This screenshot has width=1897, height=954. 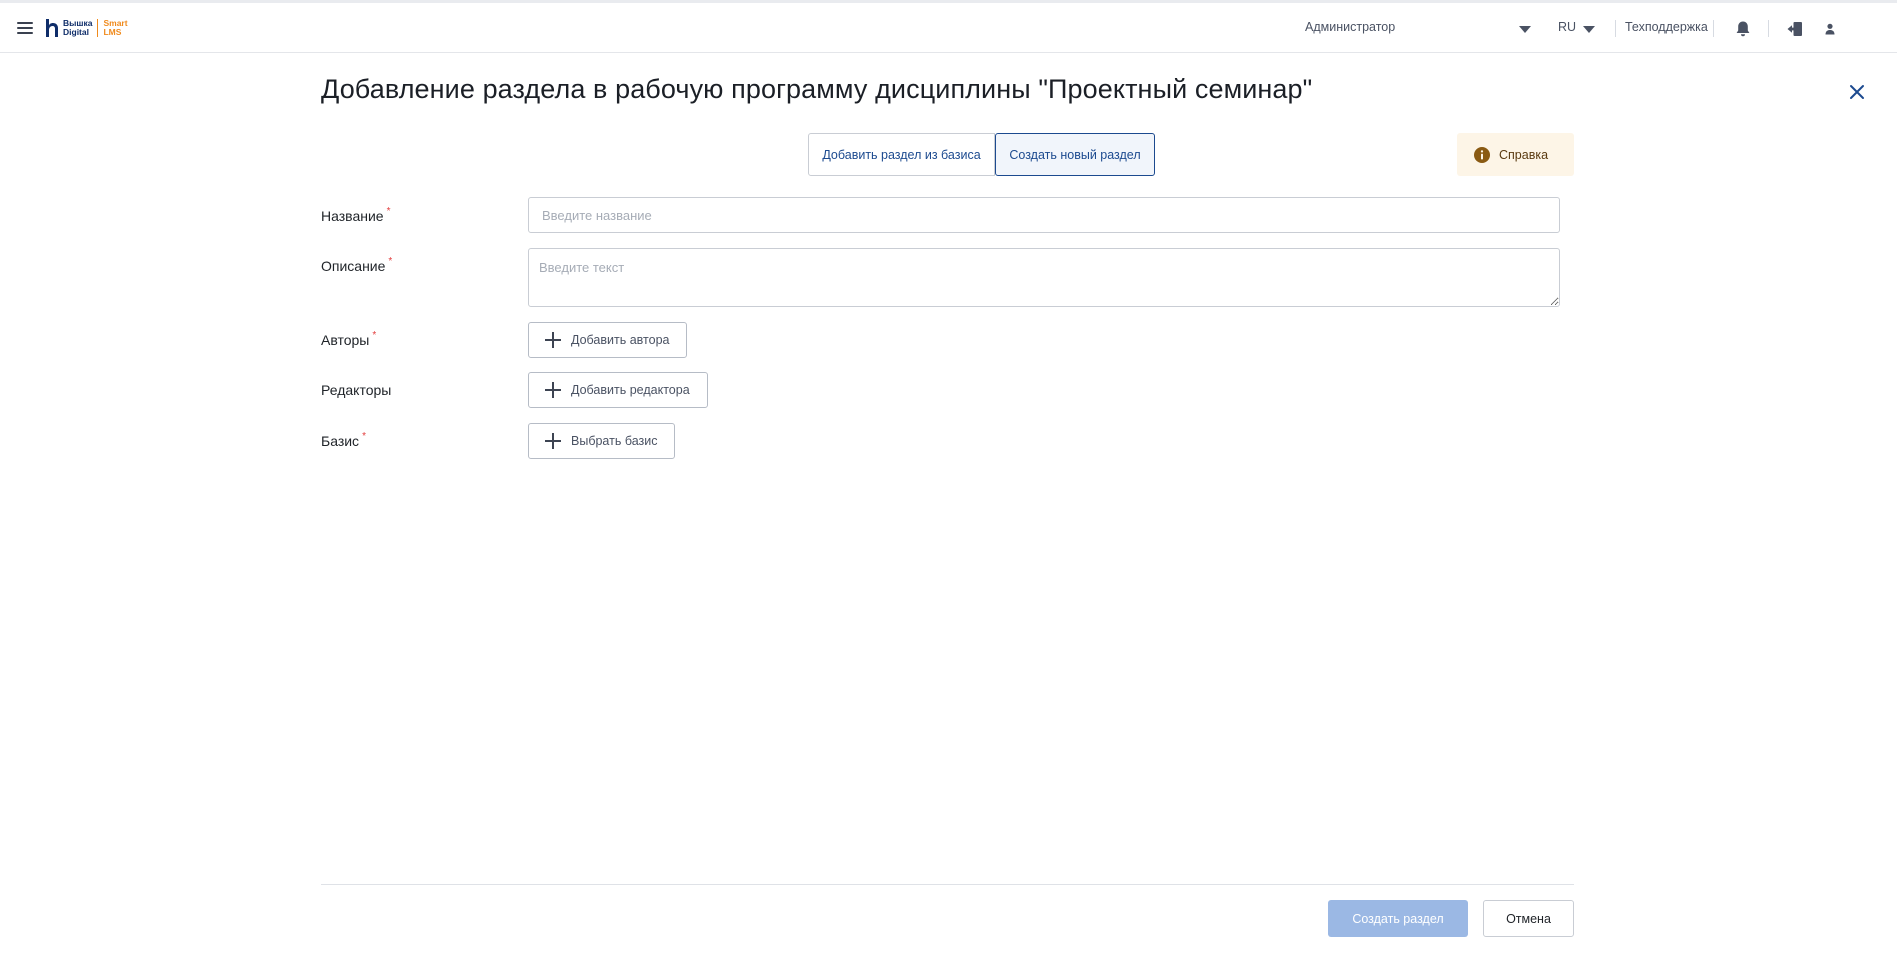 I want to click on language-chevron-down-icon, so click(x=1589, y=29).